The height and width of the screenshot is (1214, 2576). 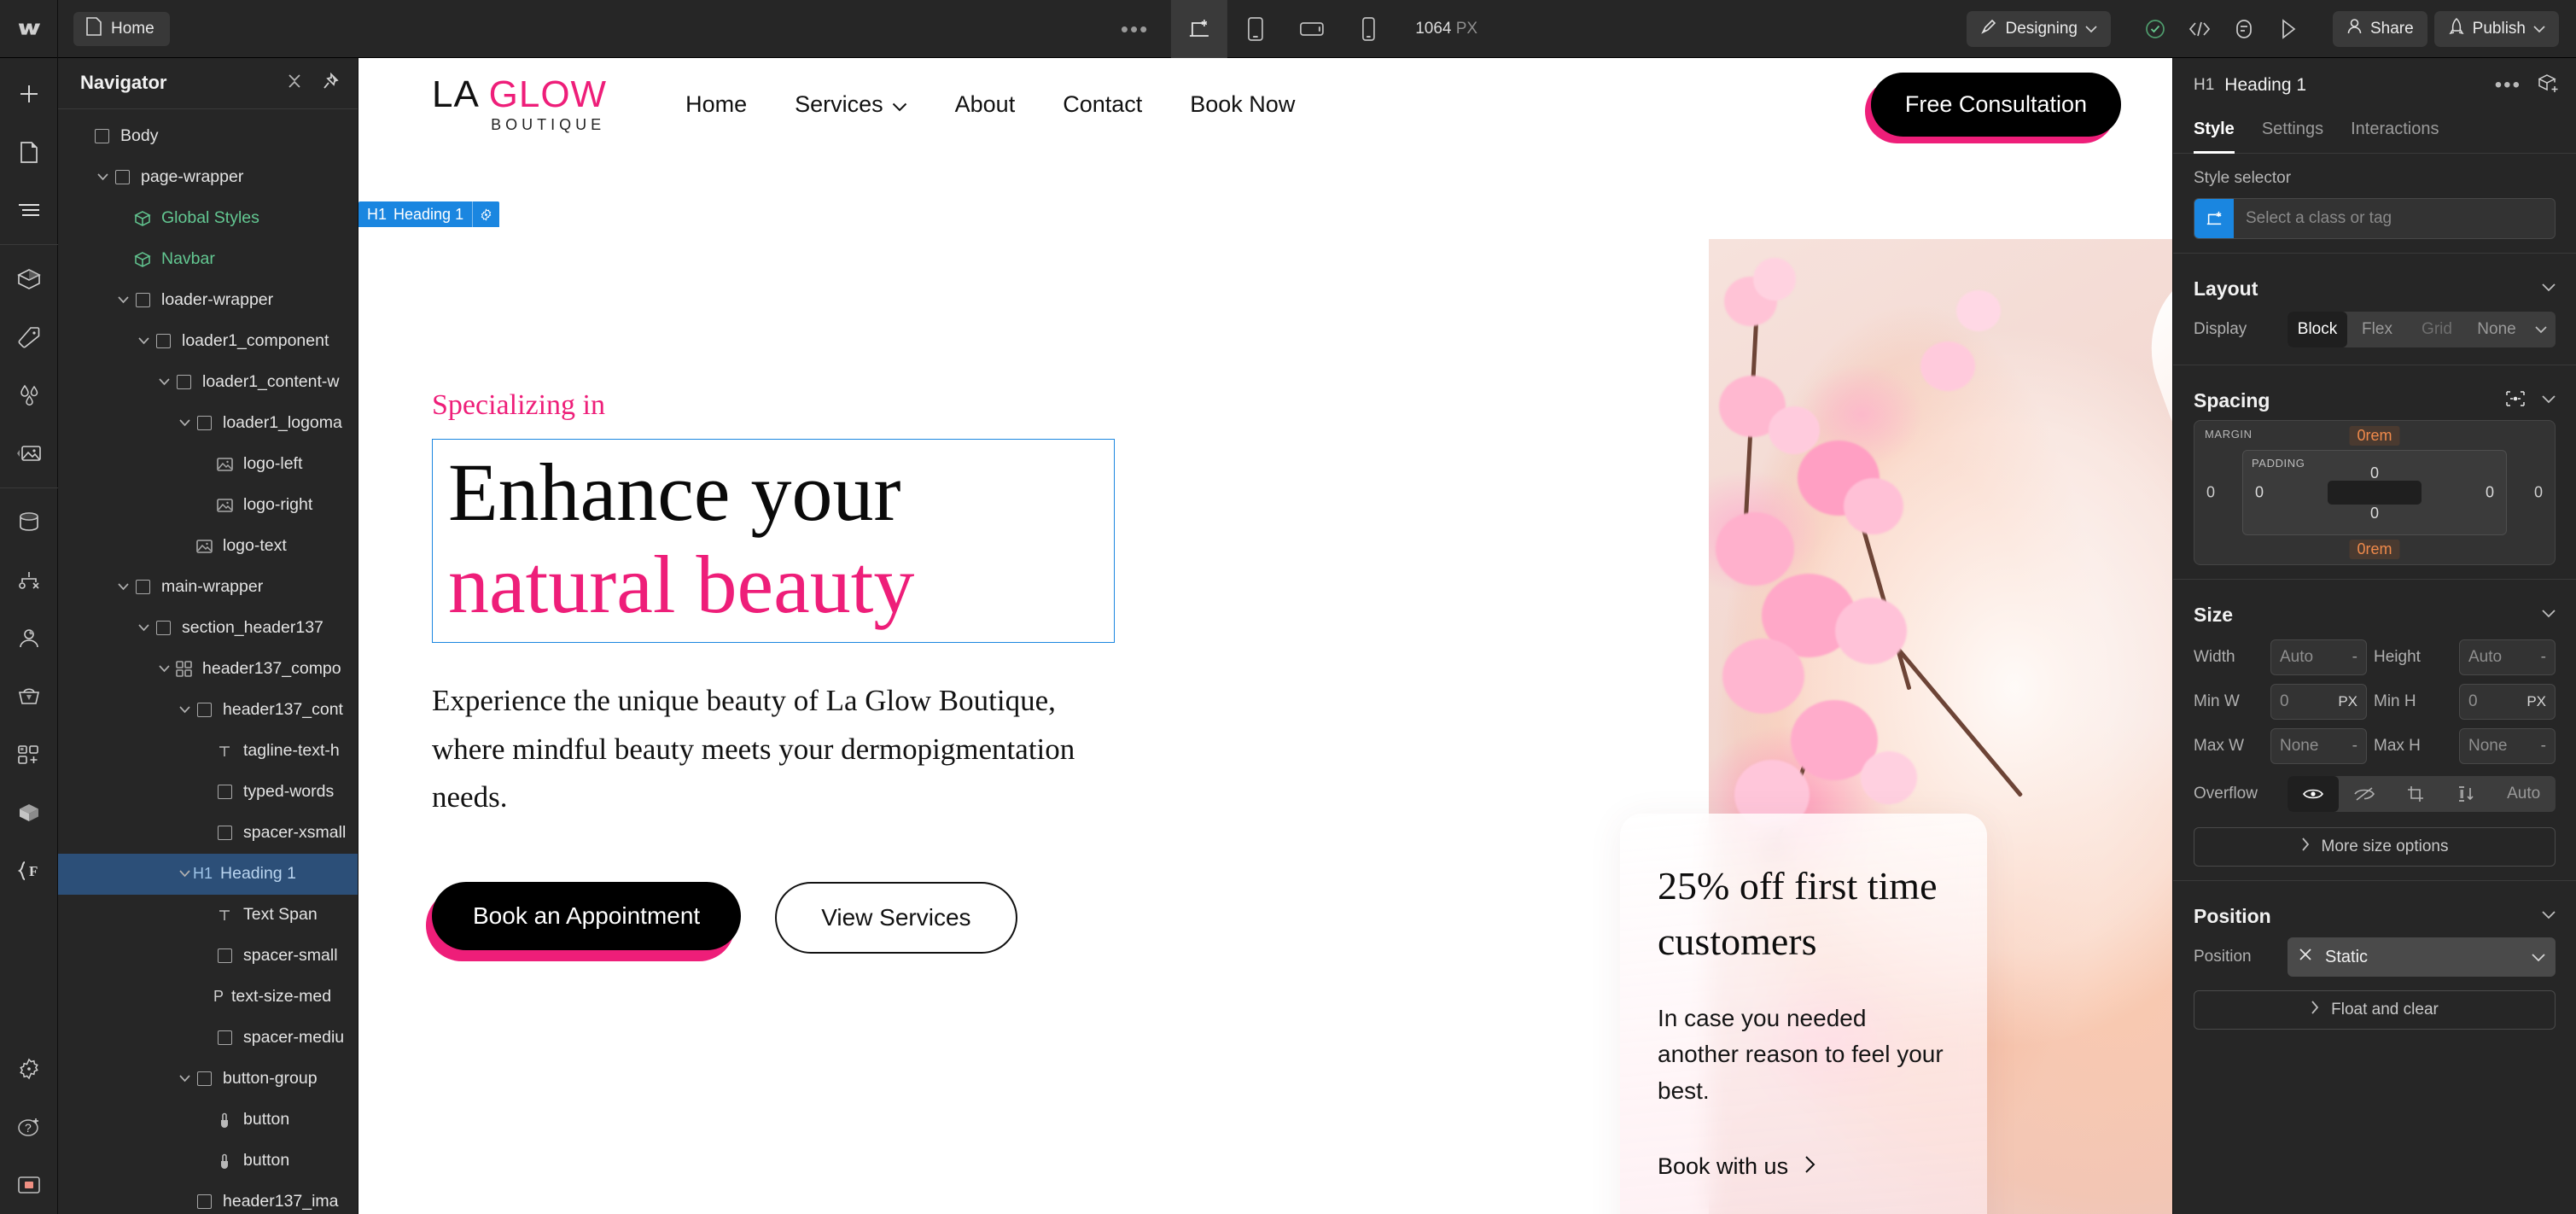 I want to click on navigator-item-global-styles: Global Styles, so click(x=208, y=218).